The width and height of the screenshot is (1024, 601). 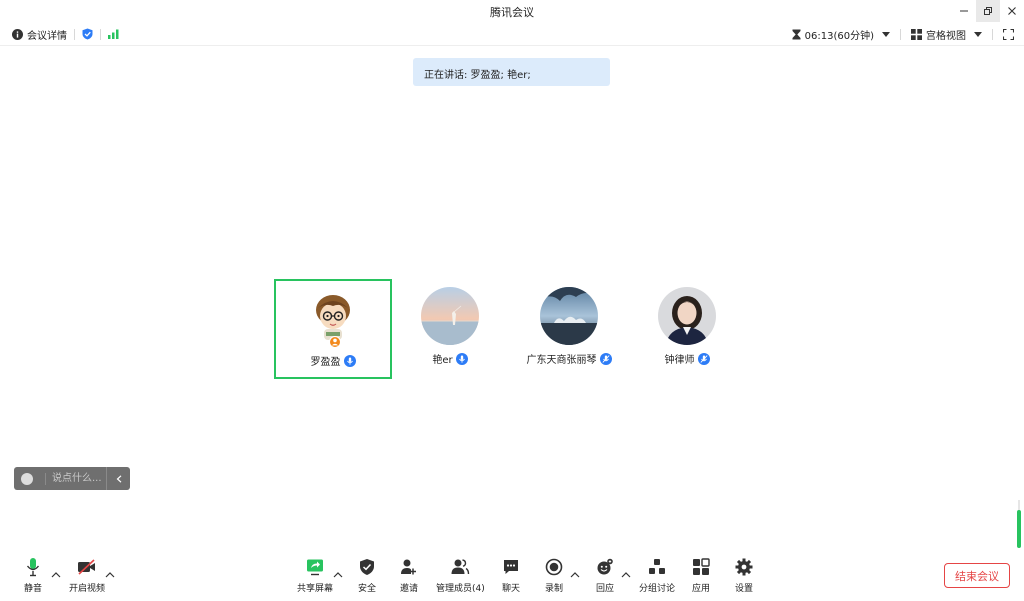 What do you see at coordinates (17, 34) in the screenshot?
I see `info-icon` at bounding box center [17, 34].